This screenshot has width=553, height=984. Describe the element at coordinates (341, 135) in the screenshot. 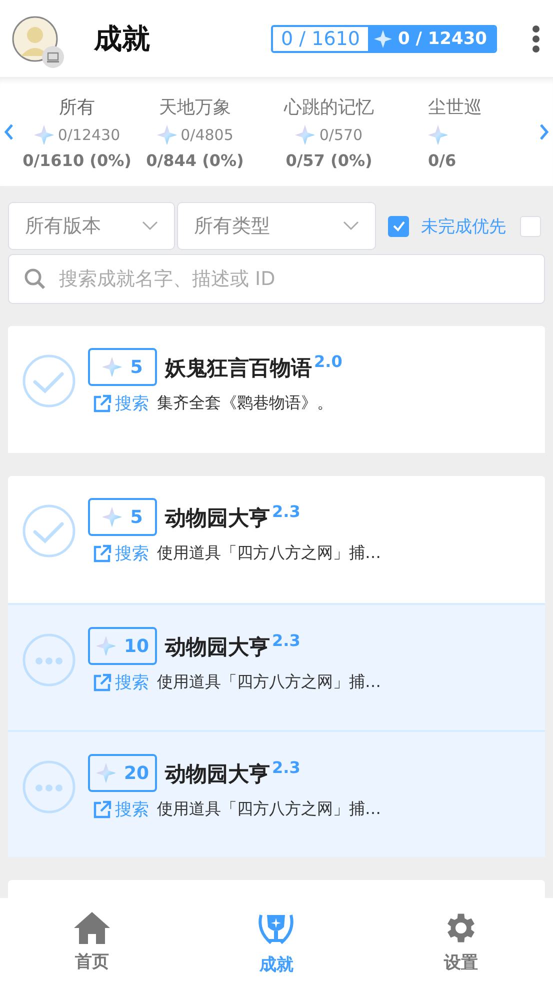

I see `category-primogems: 0/570` at that location.